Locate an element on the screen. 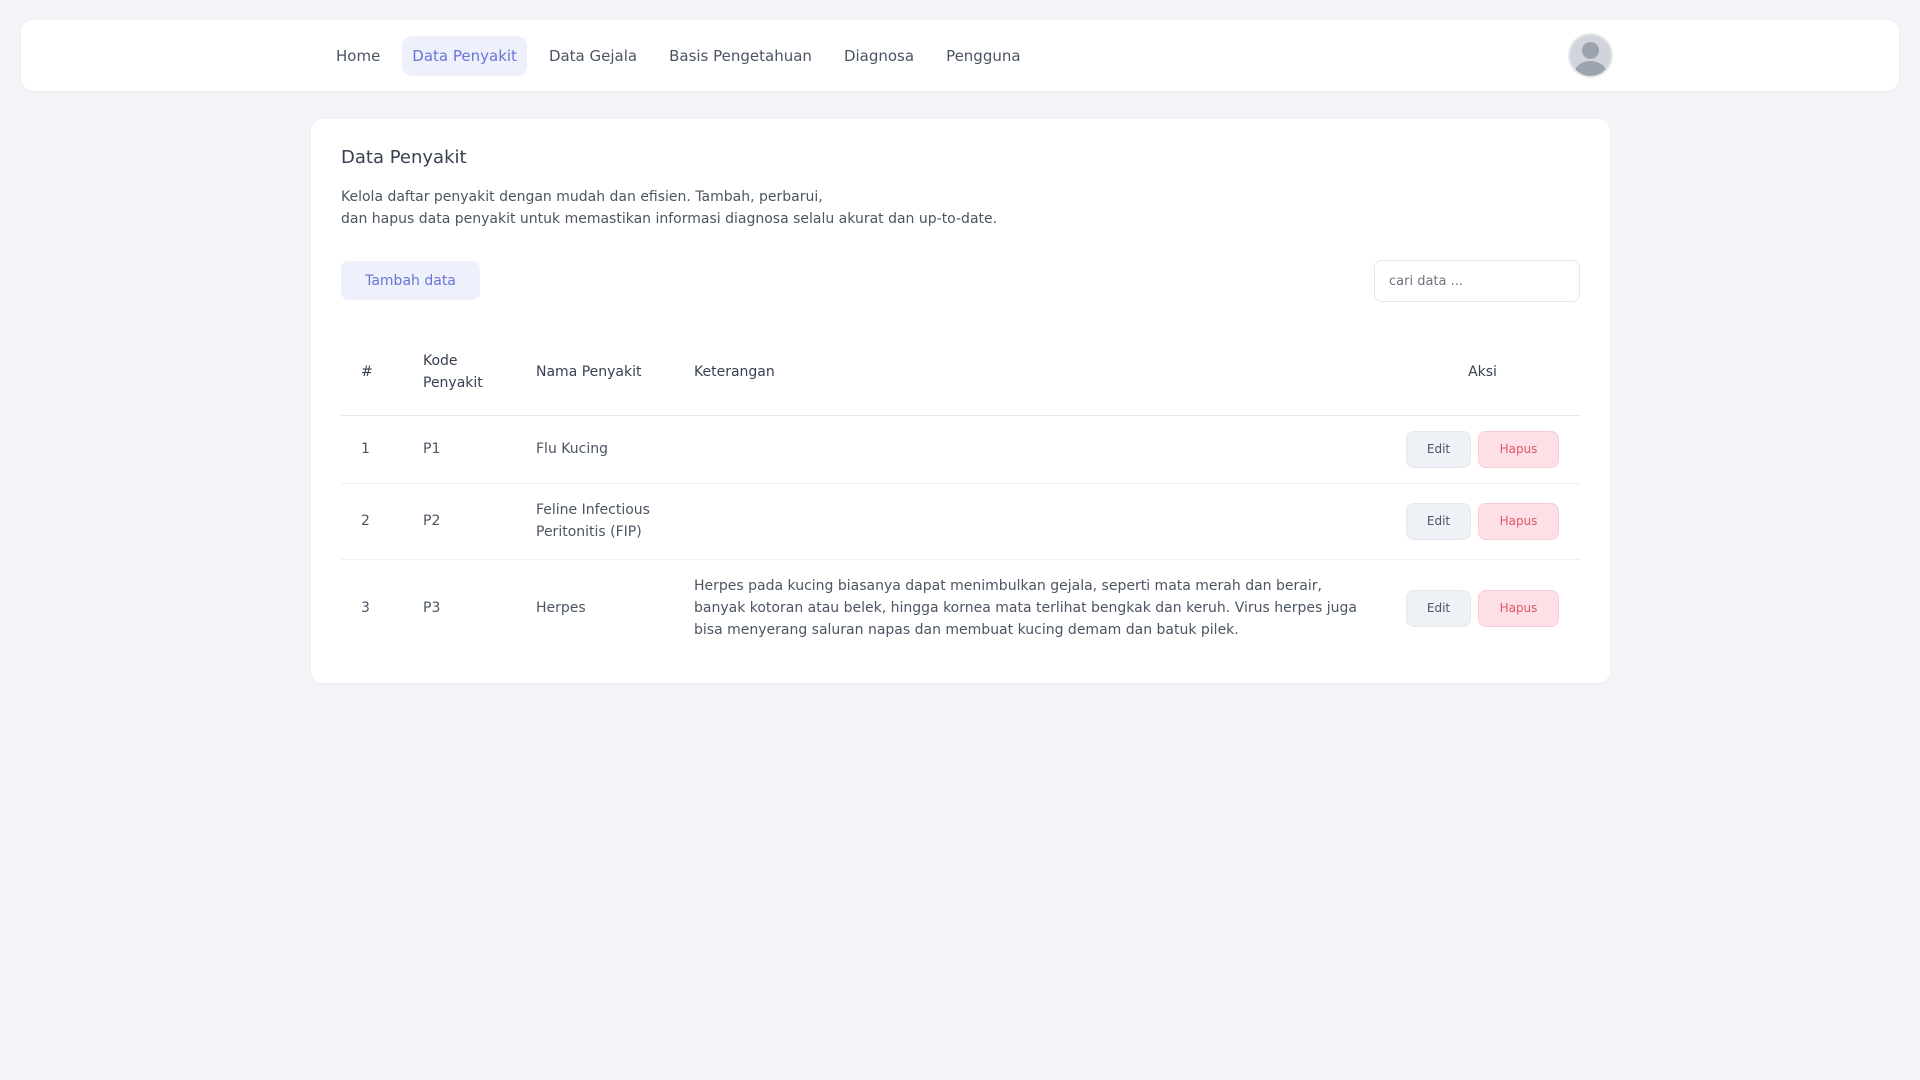 Image resolution: width=1920 pixels, height=1080 pixels. table-row: 1 P1 Flu Kucing Edit Hapus is located at coordinates (960, 449).